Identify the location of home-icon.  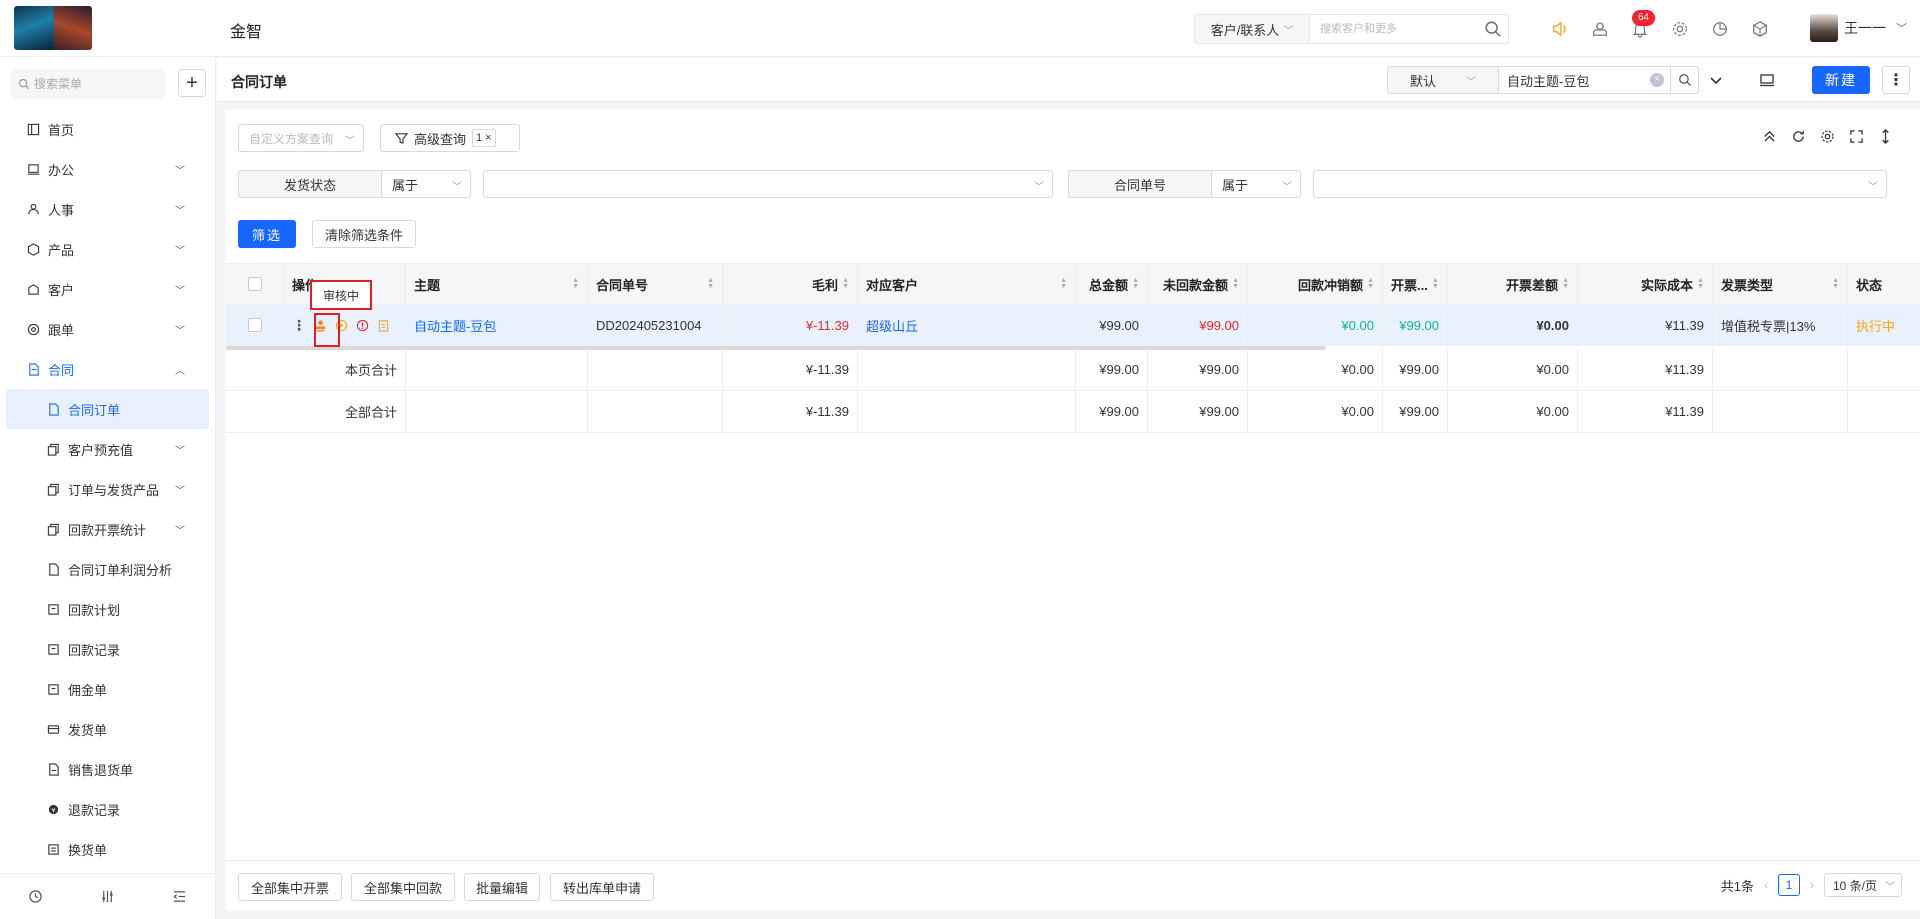
(33, 129).